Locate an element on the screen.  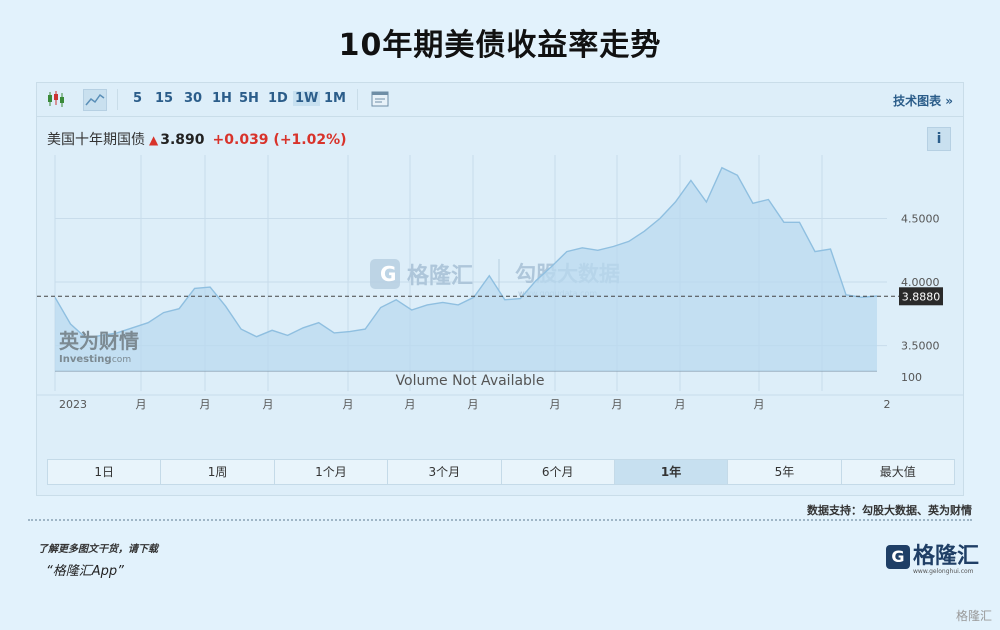
range-1w: 1周 is located at coordinates (218, 472).